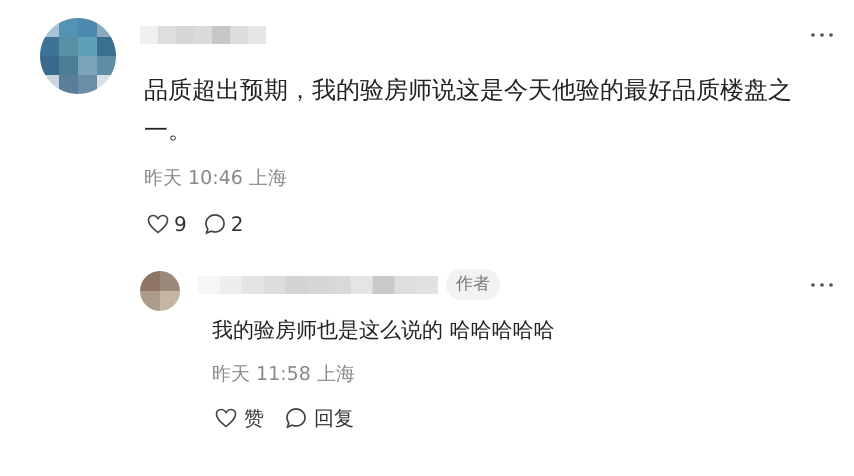  What do you see at coordinates (283, 374) in the screenshot?
I see `reply-time: 昨天 11:58 上海` at bounding box center [283, 374].